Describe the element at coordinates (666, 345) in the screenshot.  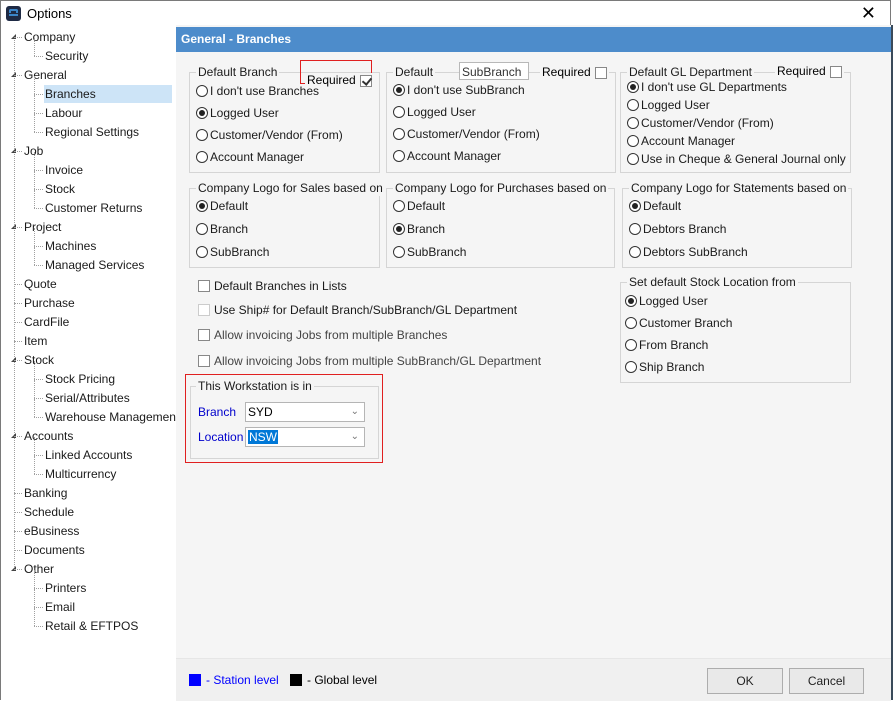
I see `stock-location-option: From Branch` at that location.